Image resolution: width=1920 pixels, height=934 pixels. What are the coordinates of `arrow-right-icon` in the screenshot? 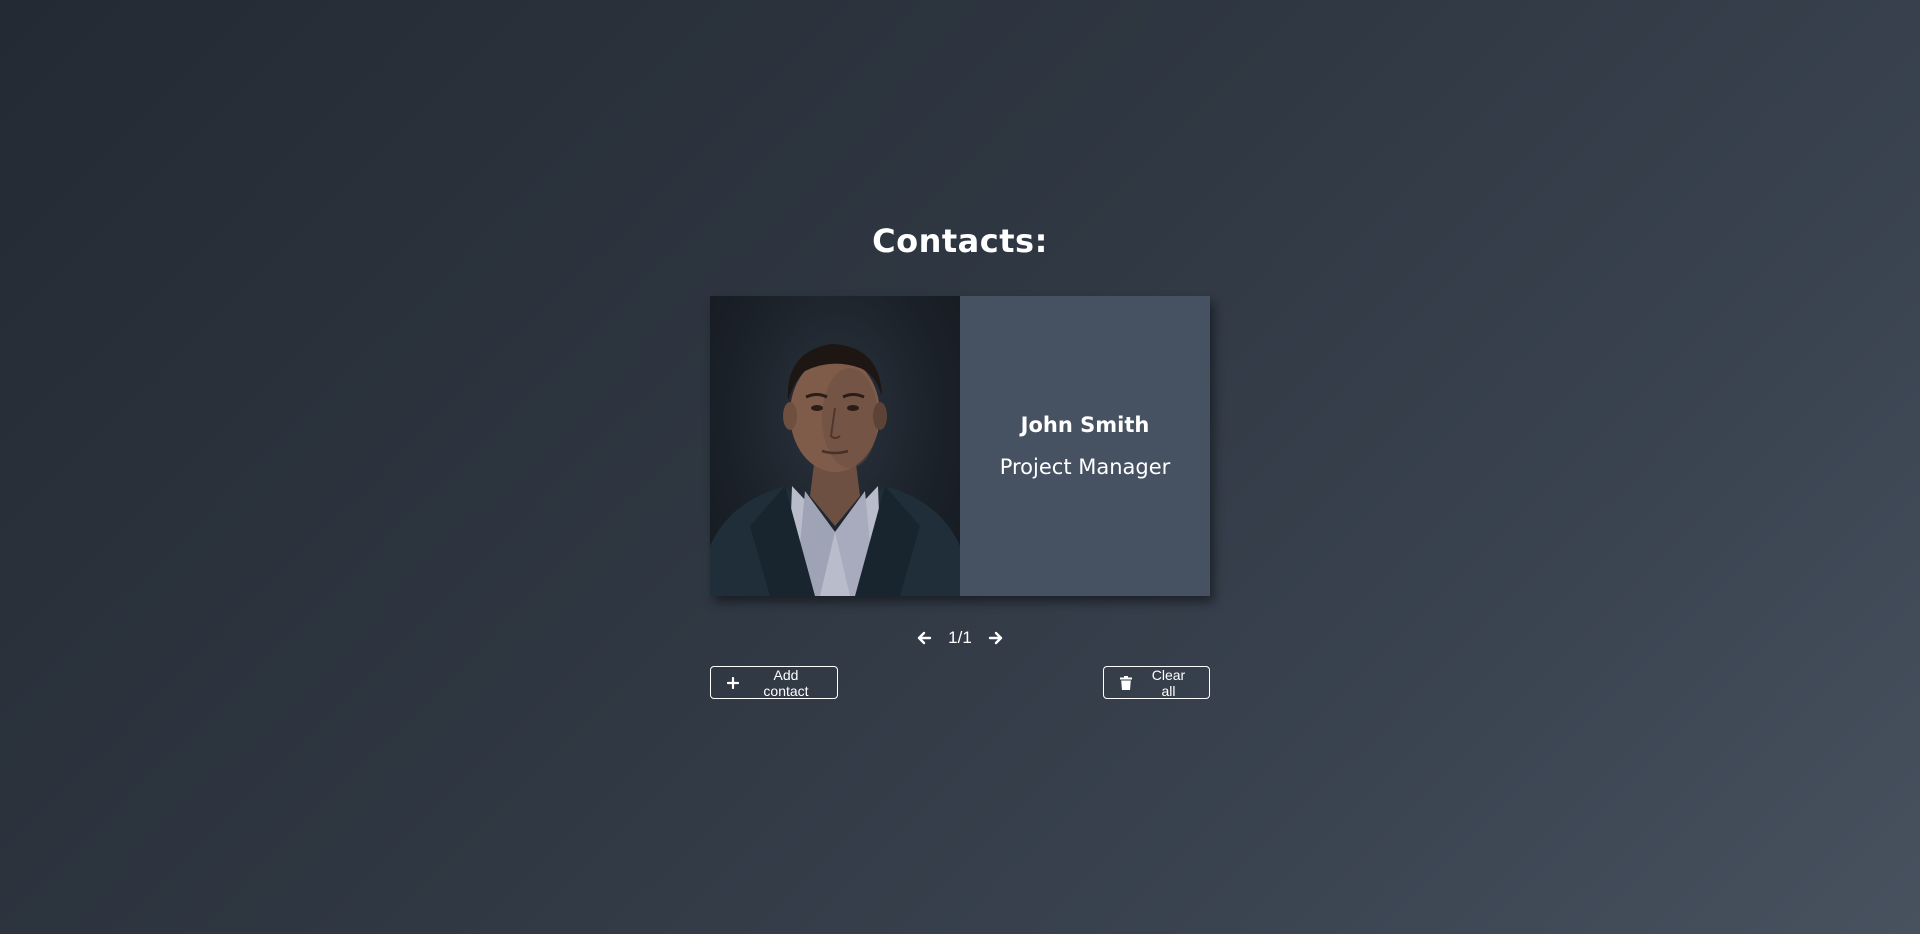 It's located at (995, 638).